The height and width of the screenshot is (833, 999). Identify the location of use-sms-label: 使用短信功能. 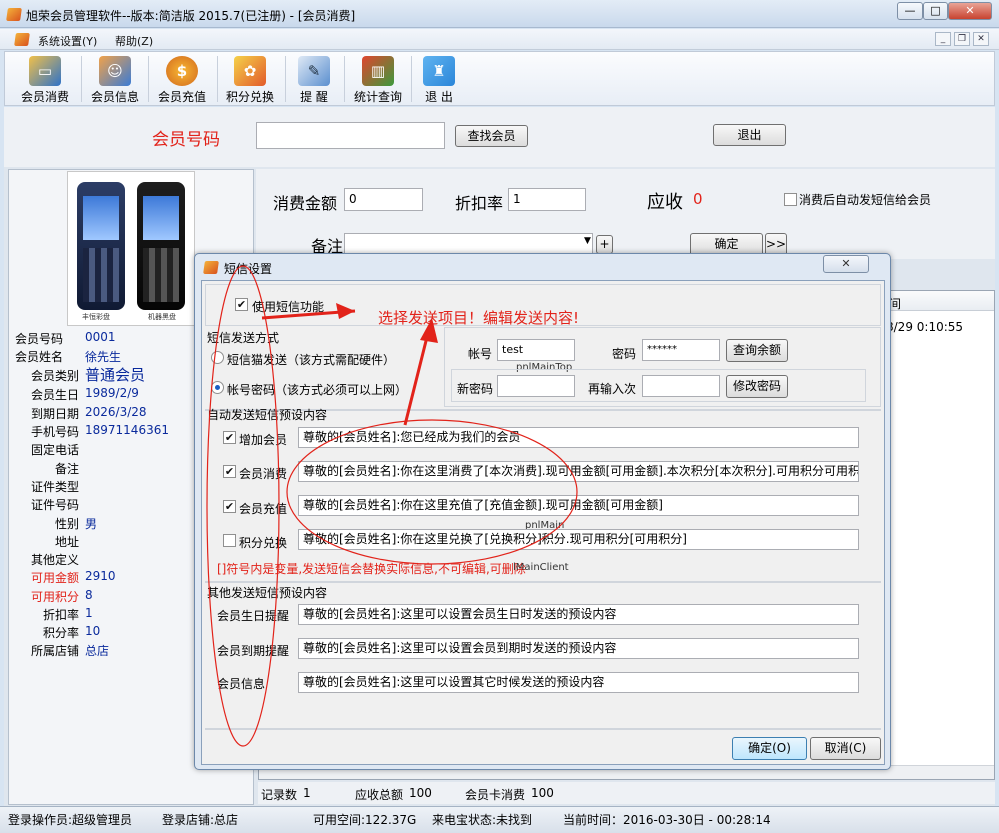
(288, 307).